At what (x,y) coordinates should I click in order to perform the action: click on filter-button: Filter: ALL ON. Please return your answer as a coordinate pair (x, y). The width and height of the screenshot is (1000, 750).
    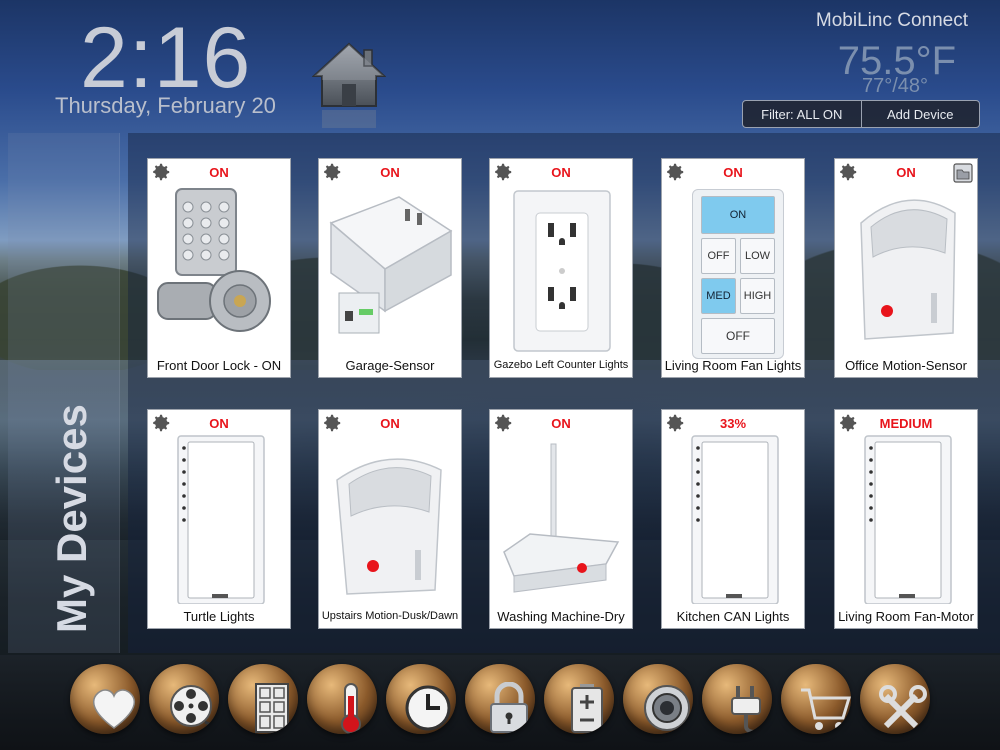
    Looking at the image, I should click on (802, 114).